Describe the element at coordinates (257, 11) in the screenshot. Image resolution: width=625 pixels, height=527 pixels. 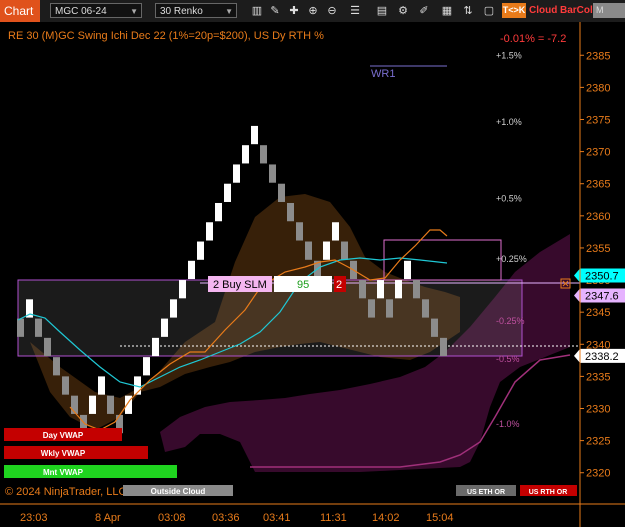
I see `bar-chart-icon: ▥` at that location.